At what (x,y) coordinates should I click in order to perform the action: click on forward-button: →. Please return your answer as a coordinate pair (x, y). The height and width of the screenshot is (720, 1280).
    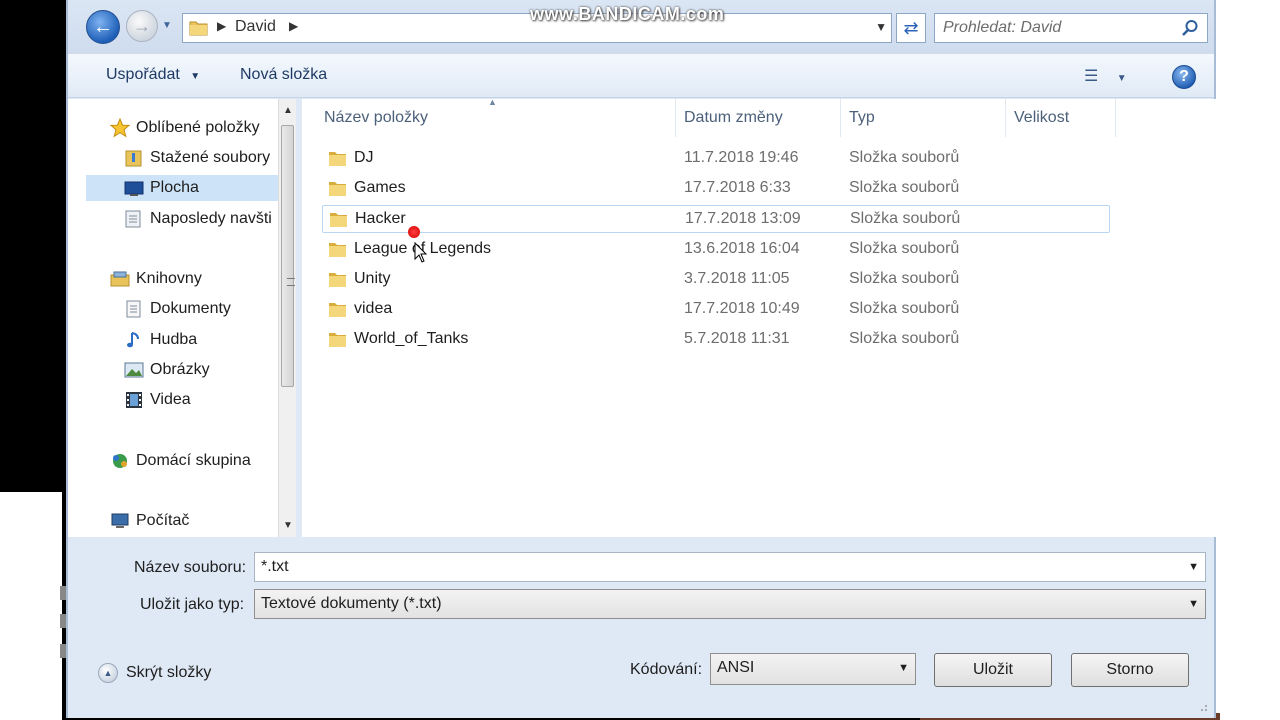
    Looking at the image, I should click on (142, 26).